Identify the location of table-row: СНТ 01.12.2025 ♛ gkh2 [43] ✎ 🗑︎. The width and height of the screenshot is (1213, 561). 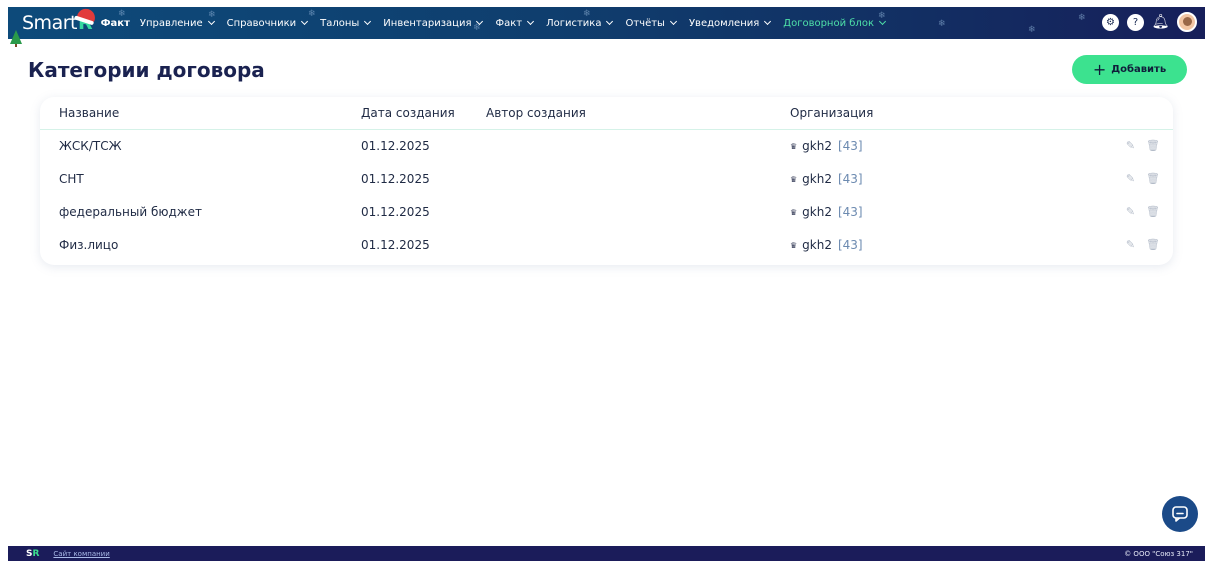
(606, 179).